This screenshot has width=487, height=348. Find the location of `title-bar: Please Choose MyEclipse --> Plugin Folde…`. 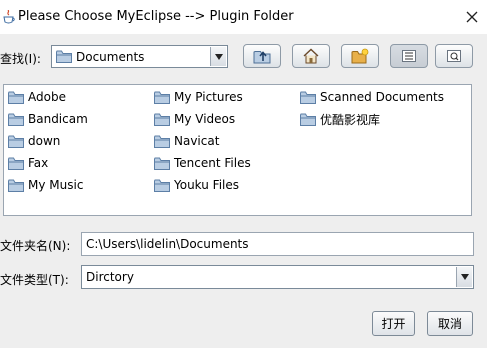

title-bar: Please Choose MyEclipse --> Plugin Folde… is located at coordinates (243, 17).